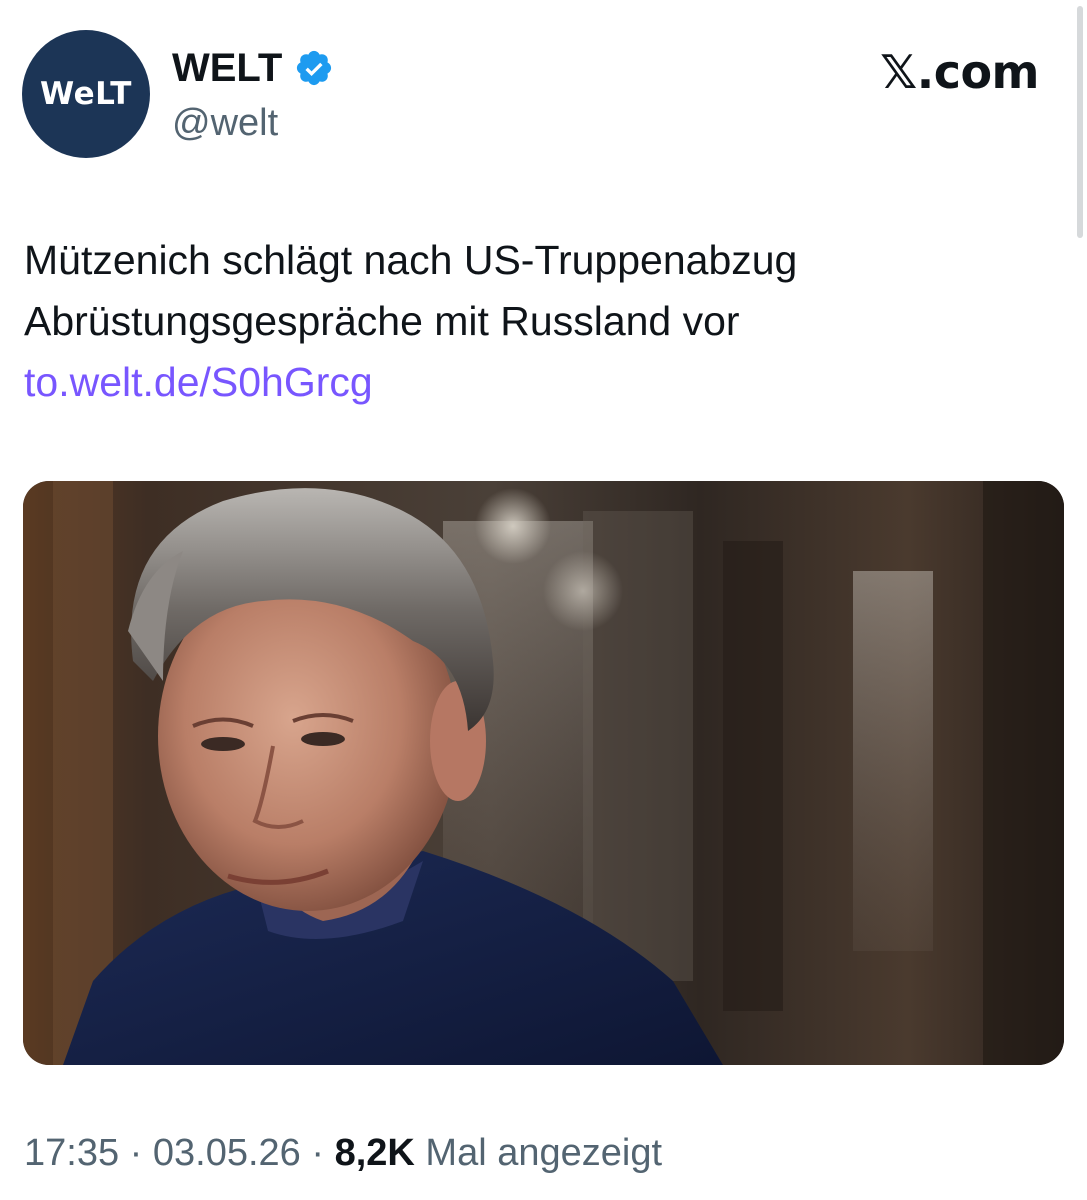 The width and height of the screenshot is (1087, 1200). I want to click on scrollbar-thumb, so click(1080, 122).